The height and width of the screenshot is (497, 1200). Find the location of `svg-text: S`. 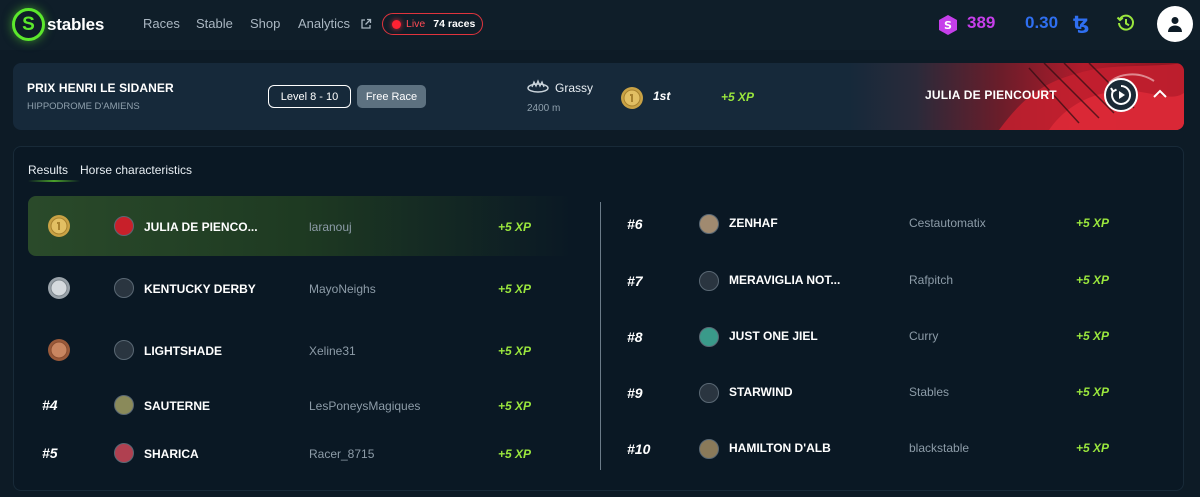

svg-text: S is located at coordinates (948, 25).